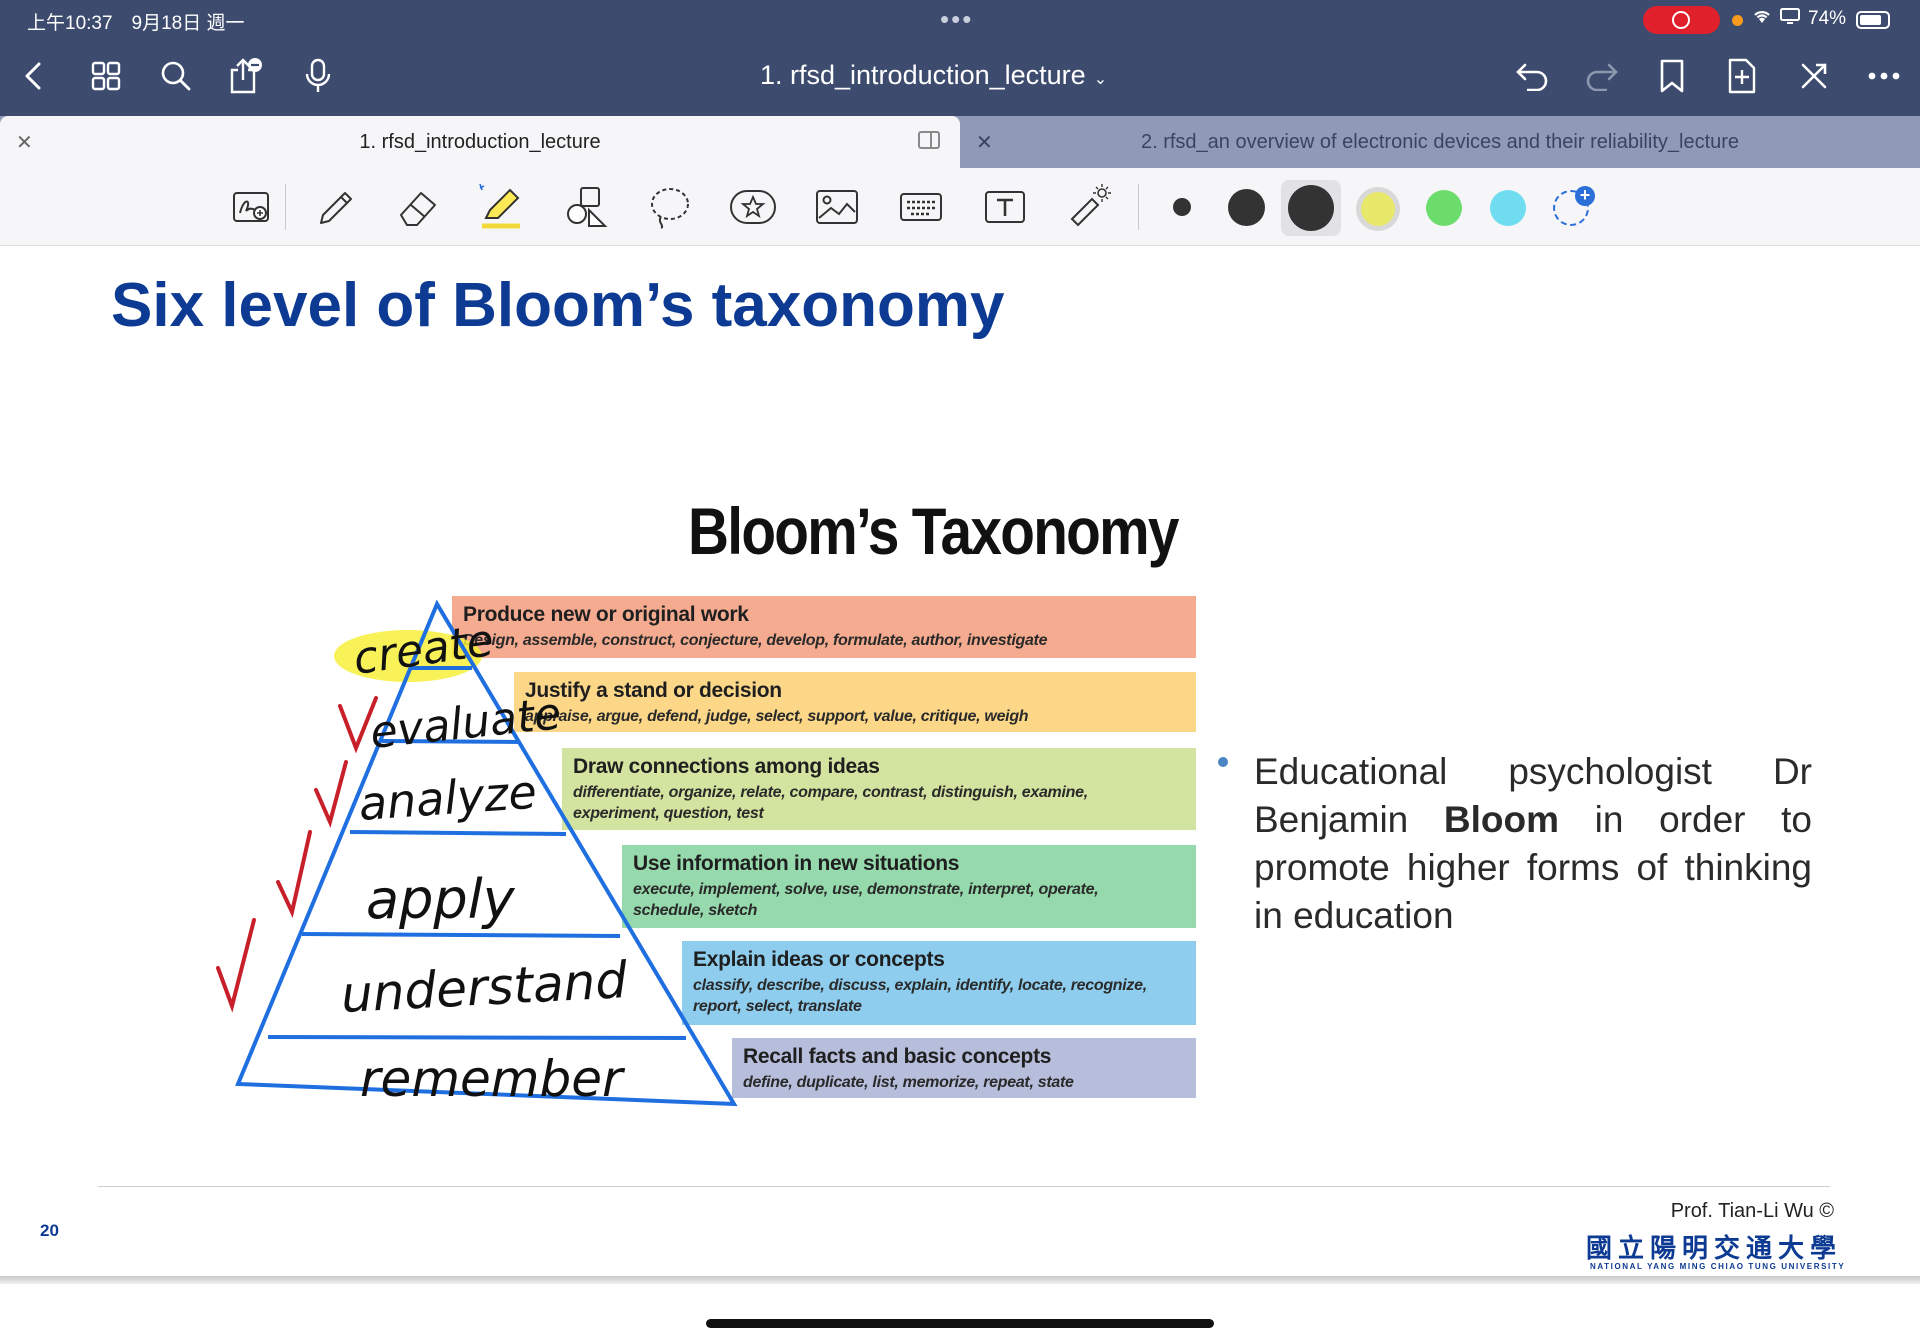  I want to click on battery-icon, so click(1873, 20).